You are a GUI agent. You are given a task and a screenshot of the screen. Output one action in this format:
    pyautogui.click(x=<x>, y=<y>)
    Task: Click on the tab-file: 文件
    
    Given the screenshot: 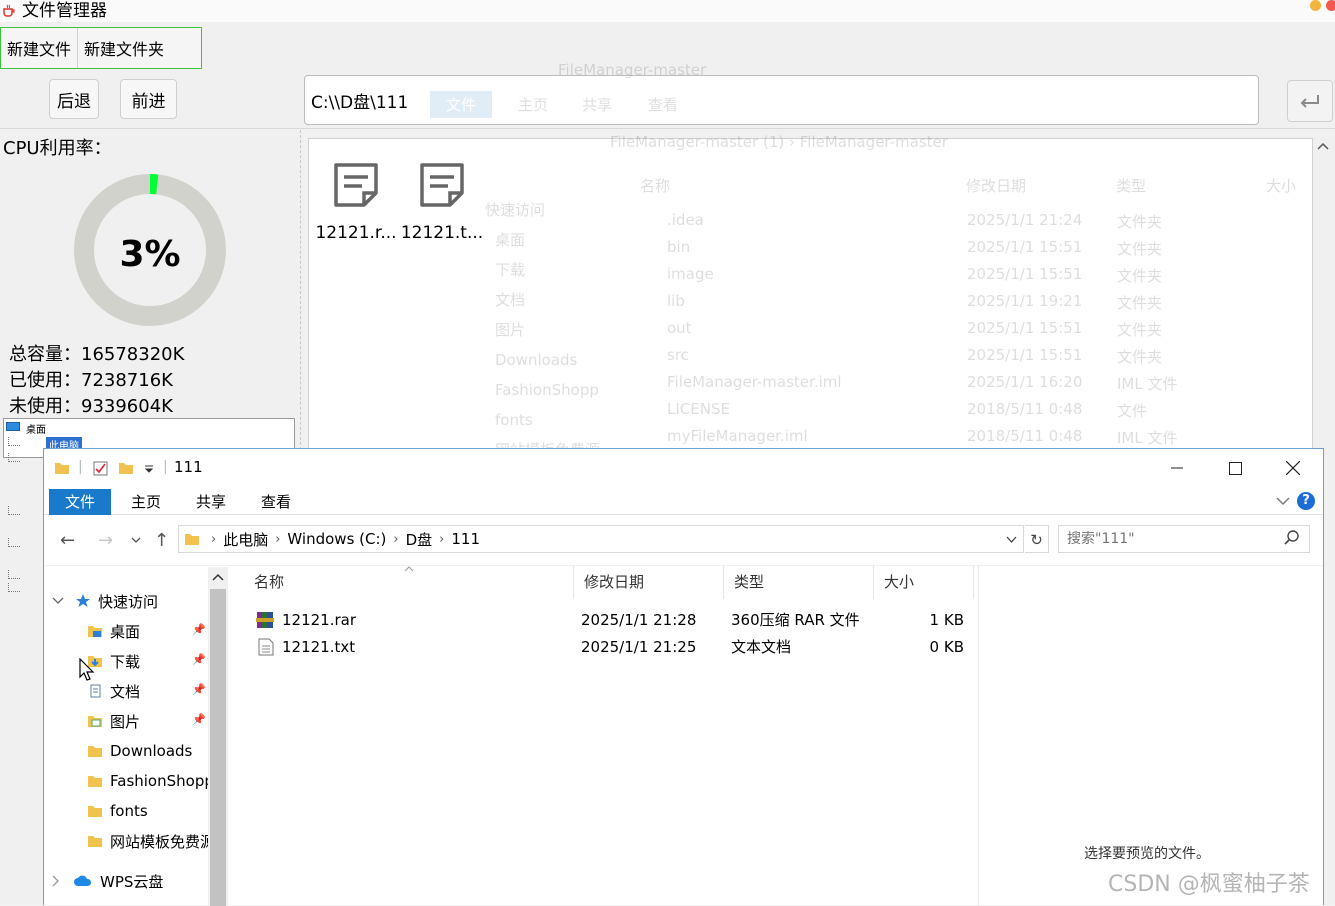 What is the action you would take?
    pyautogui.click(x=80, y=502)
    